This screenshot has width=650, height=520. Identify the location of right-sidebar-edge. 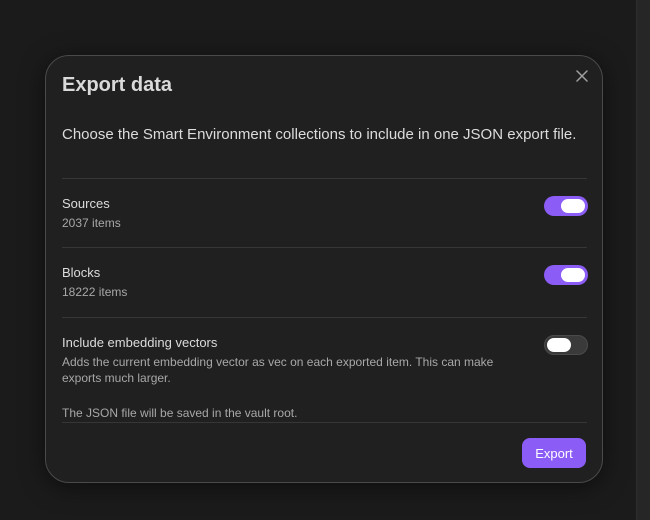
(643, 260).